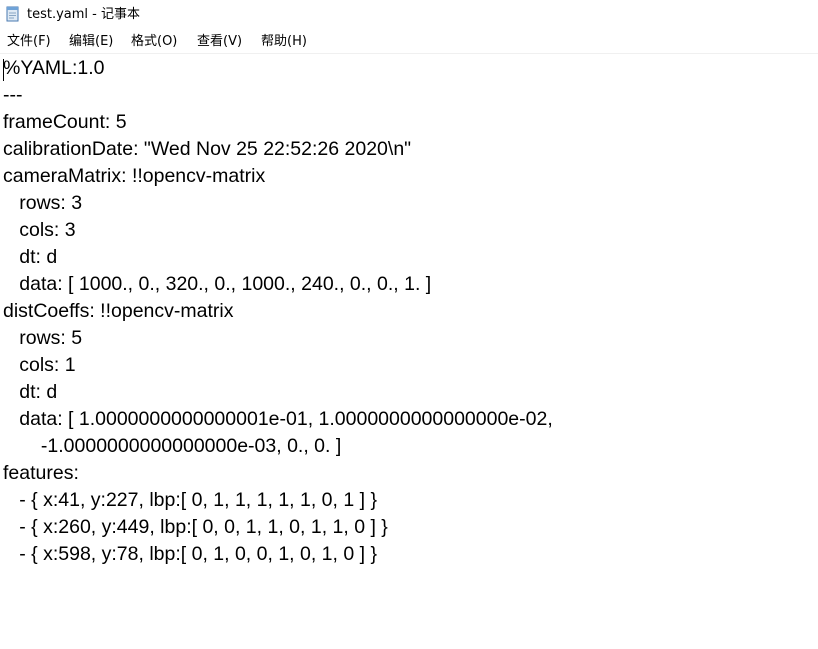 Image resolution: width=818 pixels, height=649 pixels. Describe the element at coordinates (41, 473) in the screenshot. I see `text-line: features:` at that location.